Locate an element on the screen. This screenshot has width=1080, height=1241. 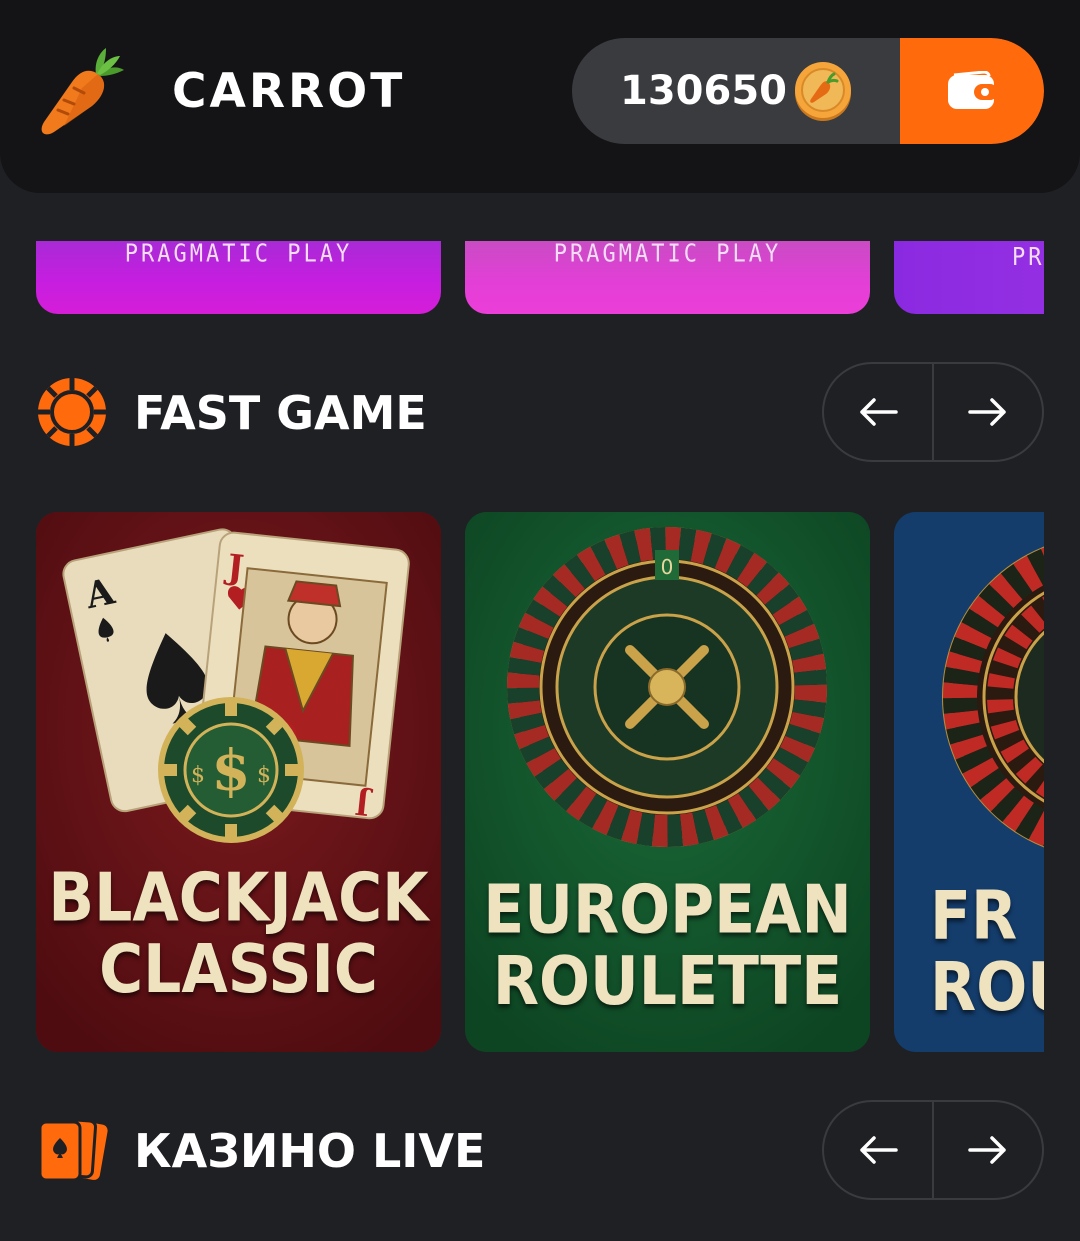
svg-text: 0 is located at coordinates (667, 567).